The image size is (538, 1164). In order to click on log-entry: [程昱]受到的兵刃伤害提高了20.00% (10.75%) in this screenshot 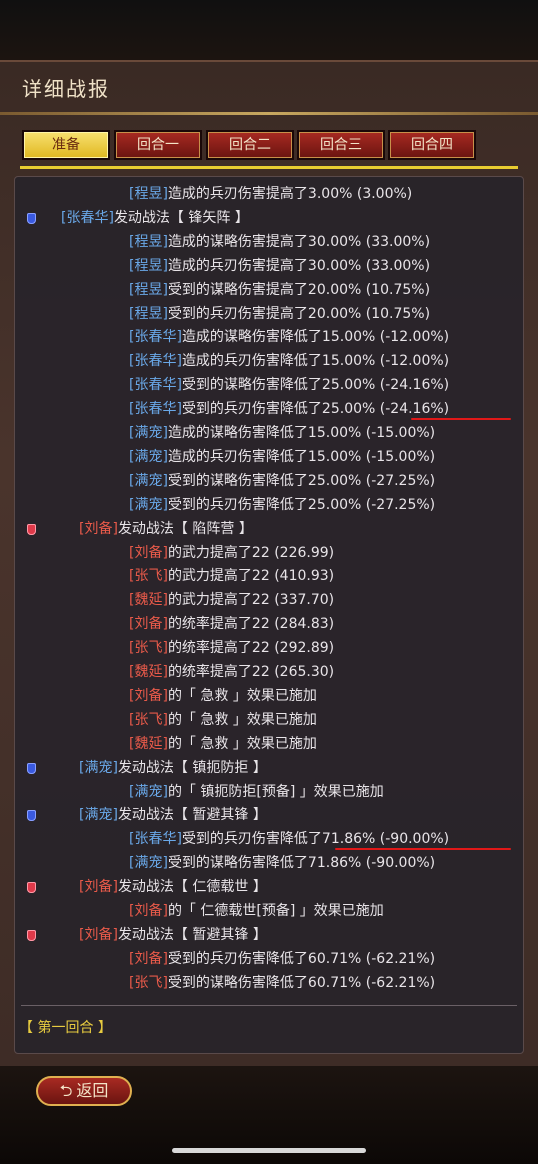, I will do `click(279, 314)`.